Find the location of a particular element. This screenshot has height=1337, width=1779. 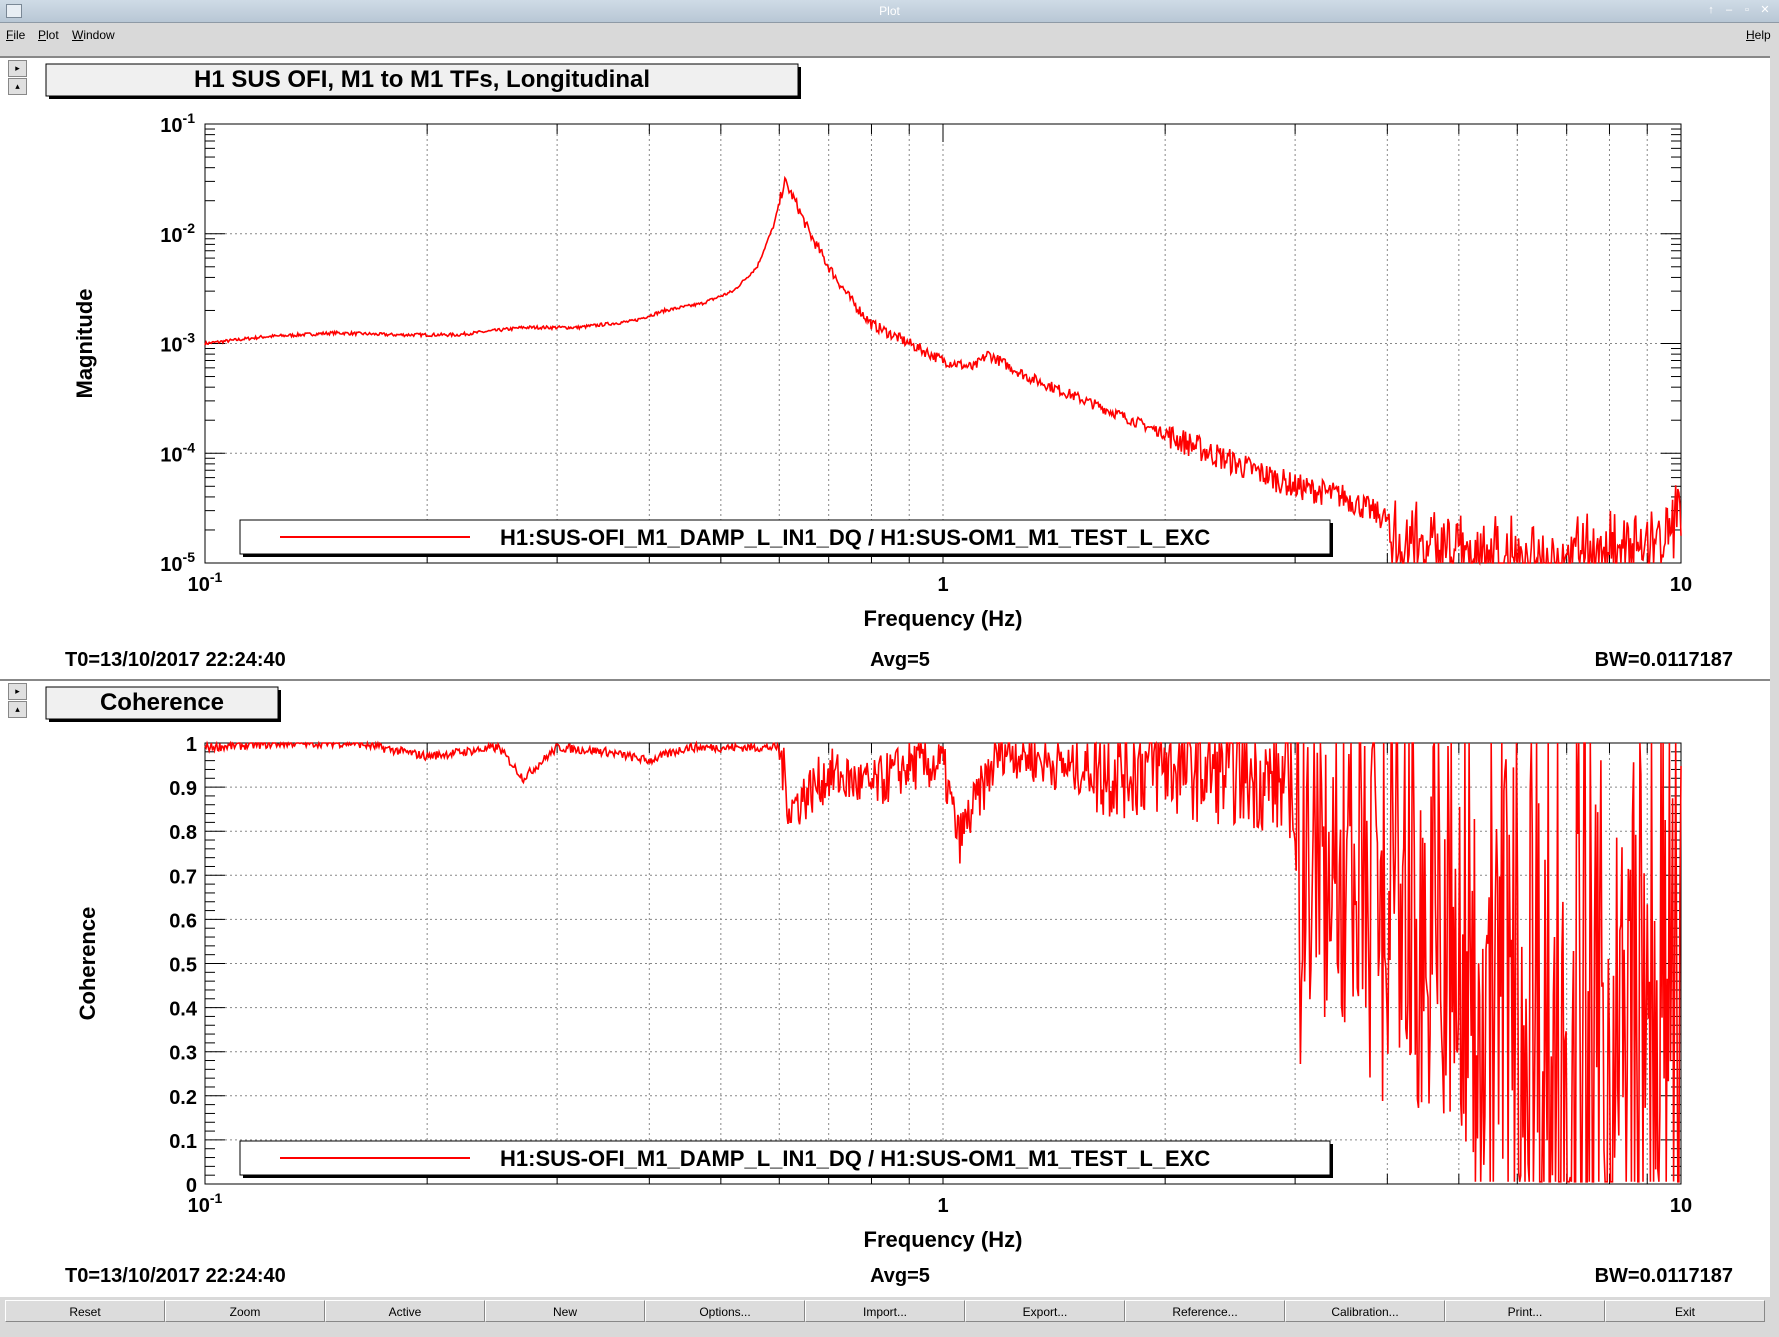

chart-title-box: H1 SUS OFI, M1 to M1 TFs, Longitudinal is located at coordinates (423, 81).